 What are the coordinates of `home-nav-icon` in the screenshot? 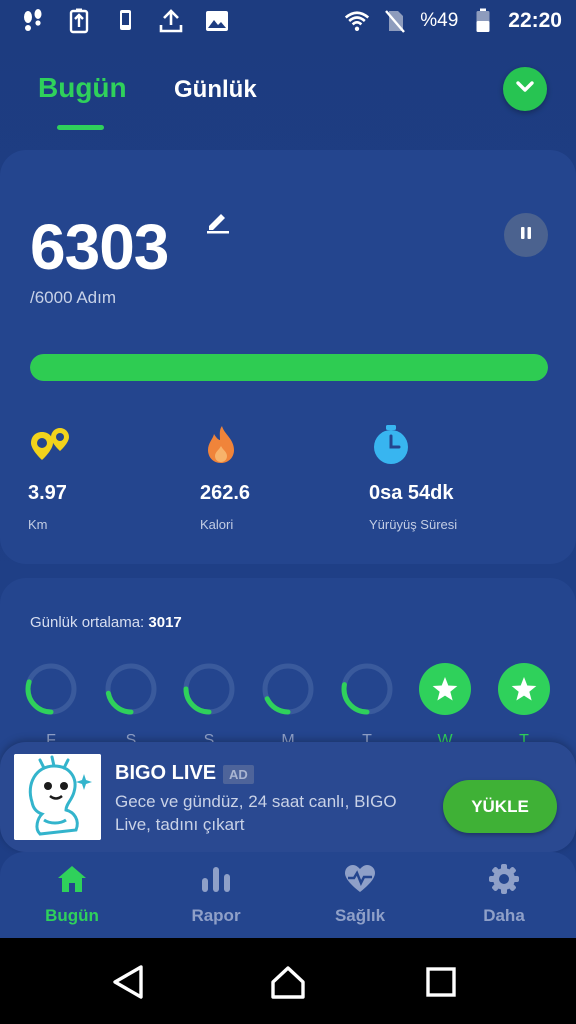 It's located at (288, 982).